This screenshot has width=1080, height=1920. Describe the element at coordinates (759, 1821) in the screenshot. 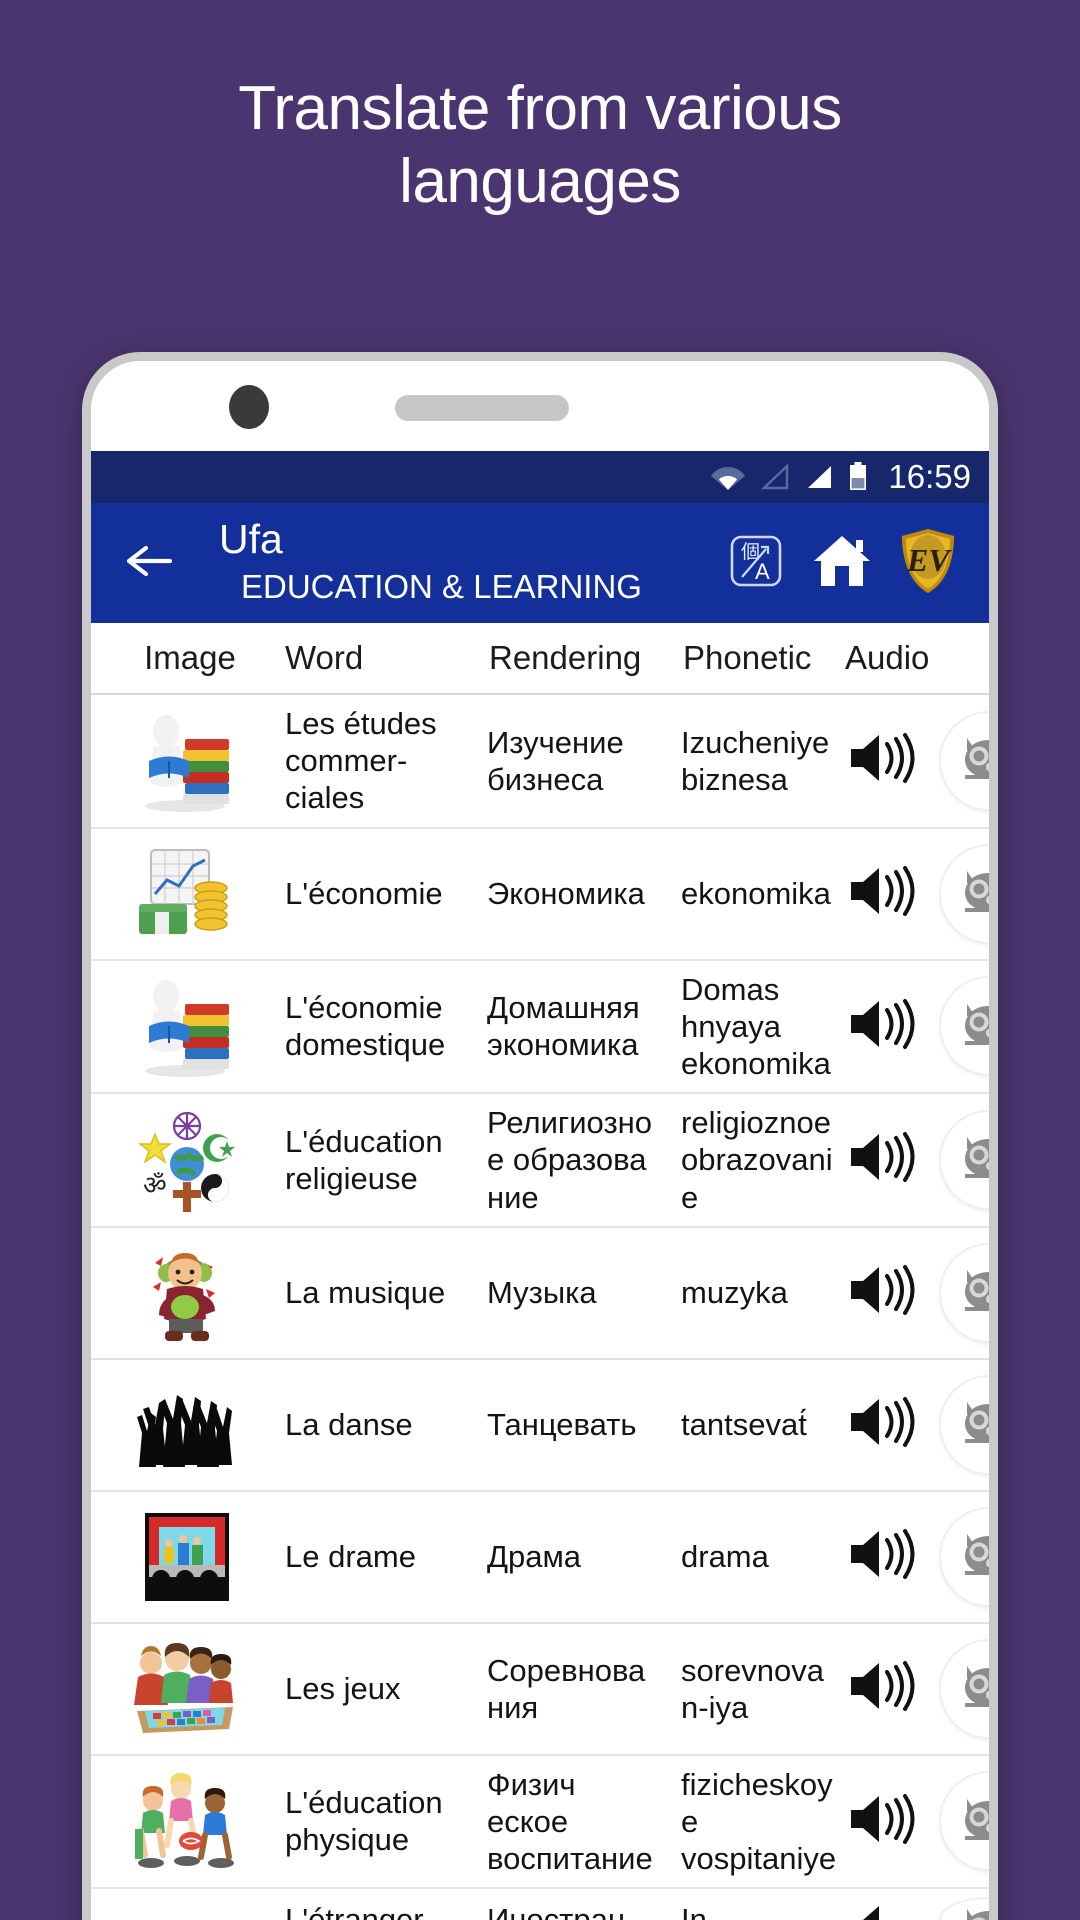

I see `cell-phonetic: fizicheskoye vospitaniye` at that location.